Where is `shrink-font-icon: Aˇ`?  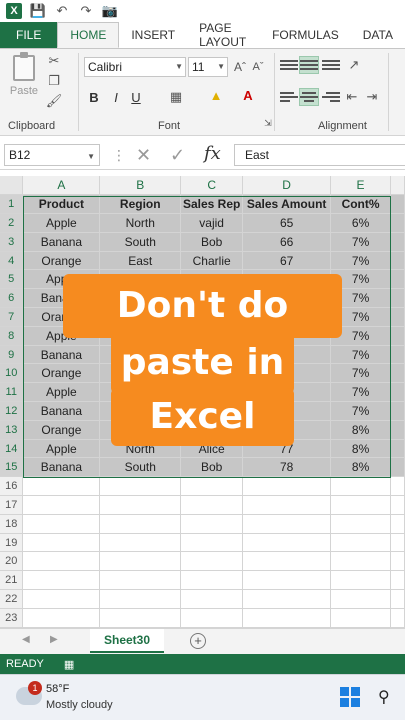 shrink-font-icon: Aˇ is located at coordinates (258, 67).